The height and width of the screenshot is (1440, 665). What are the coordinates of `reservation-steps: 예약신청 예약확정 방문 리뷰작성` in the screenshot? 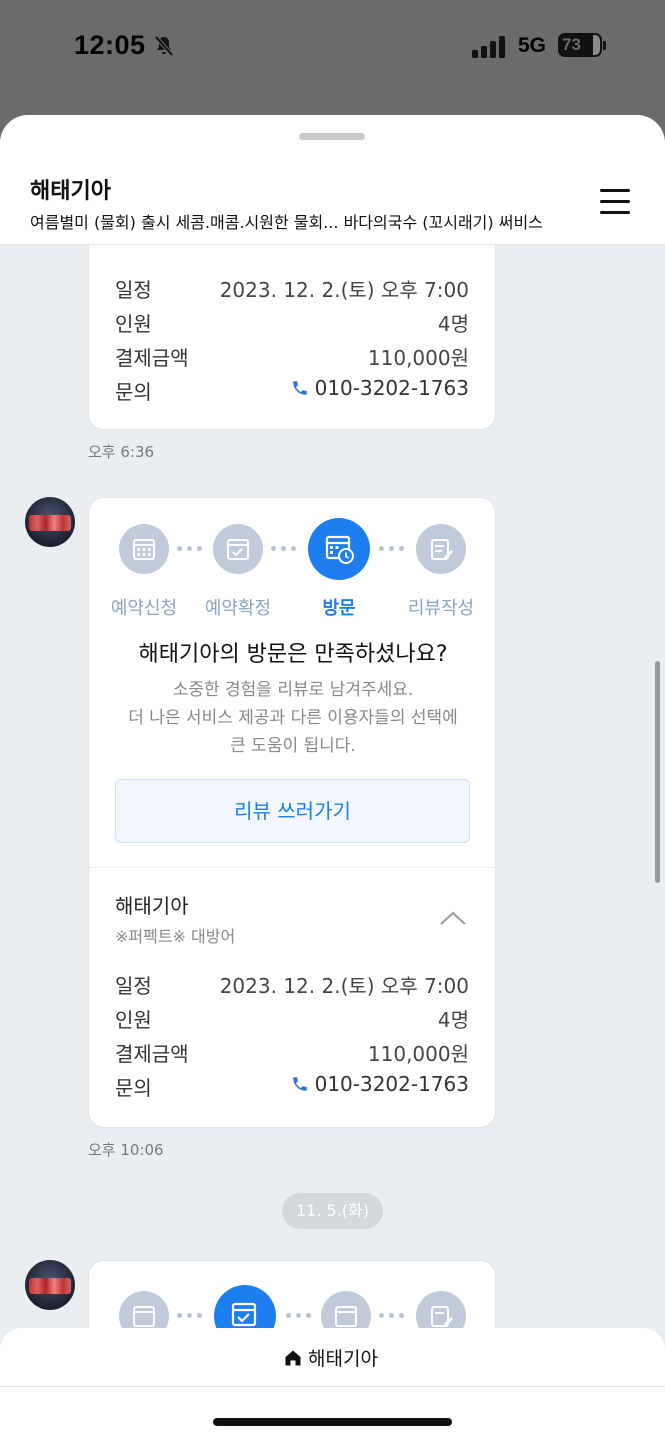 It's located at (293, 571).